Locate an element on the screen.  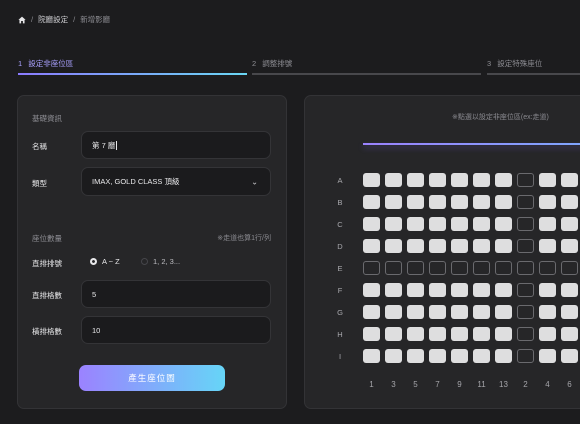
home-icon is located at coordinates (22, 20).